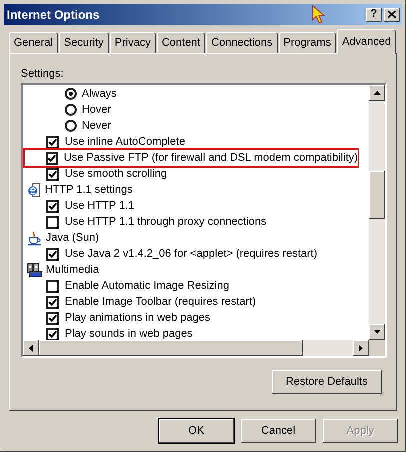  I want to click on settings-label: Settings:, so click(43, 73).